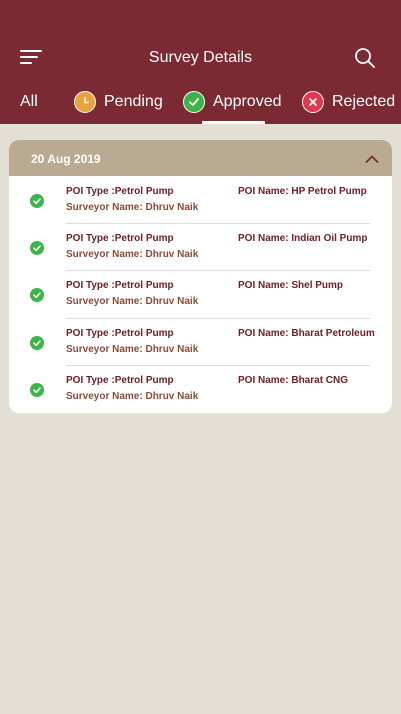 Image resolution: width=401 pixels, height=714 pixels. I want to click on check-circle-icon, so click(194, 102).